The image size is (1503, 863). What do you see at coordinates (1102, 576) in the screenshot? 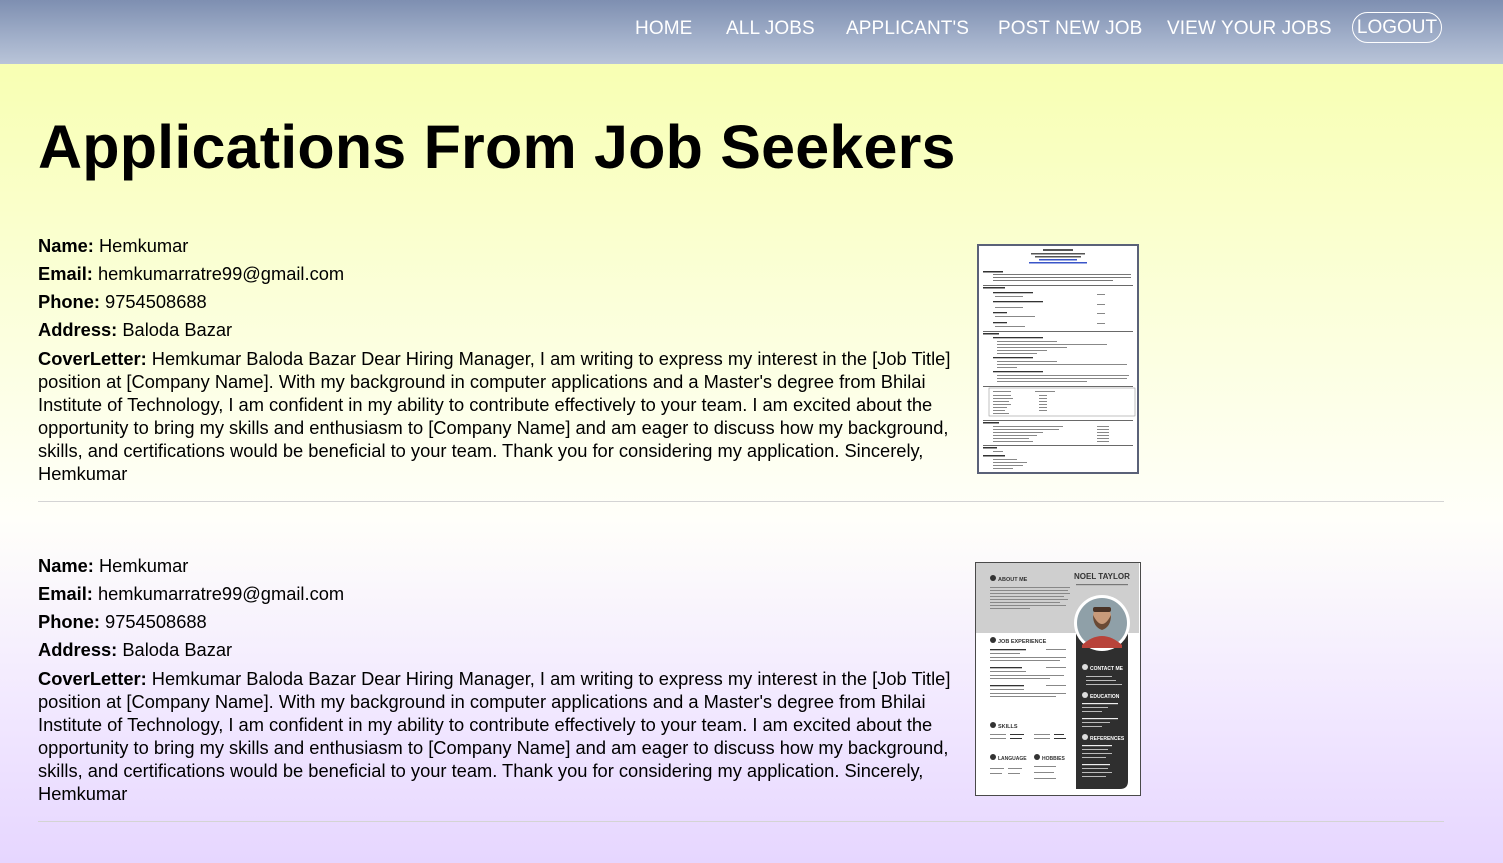
I see `resume-name-text: NOEL TAYLOR` at bounding box center [1102, 576].